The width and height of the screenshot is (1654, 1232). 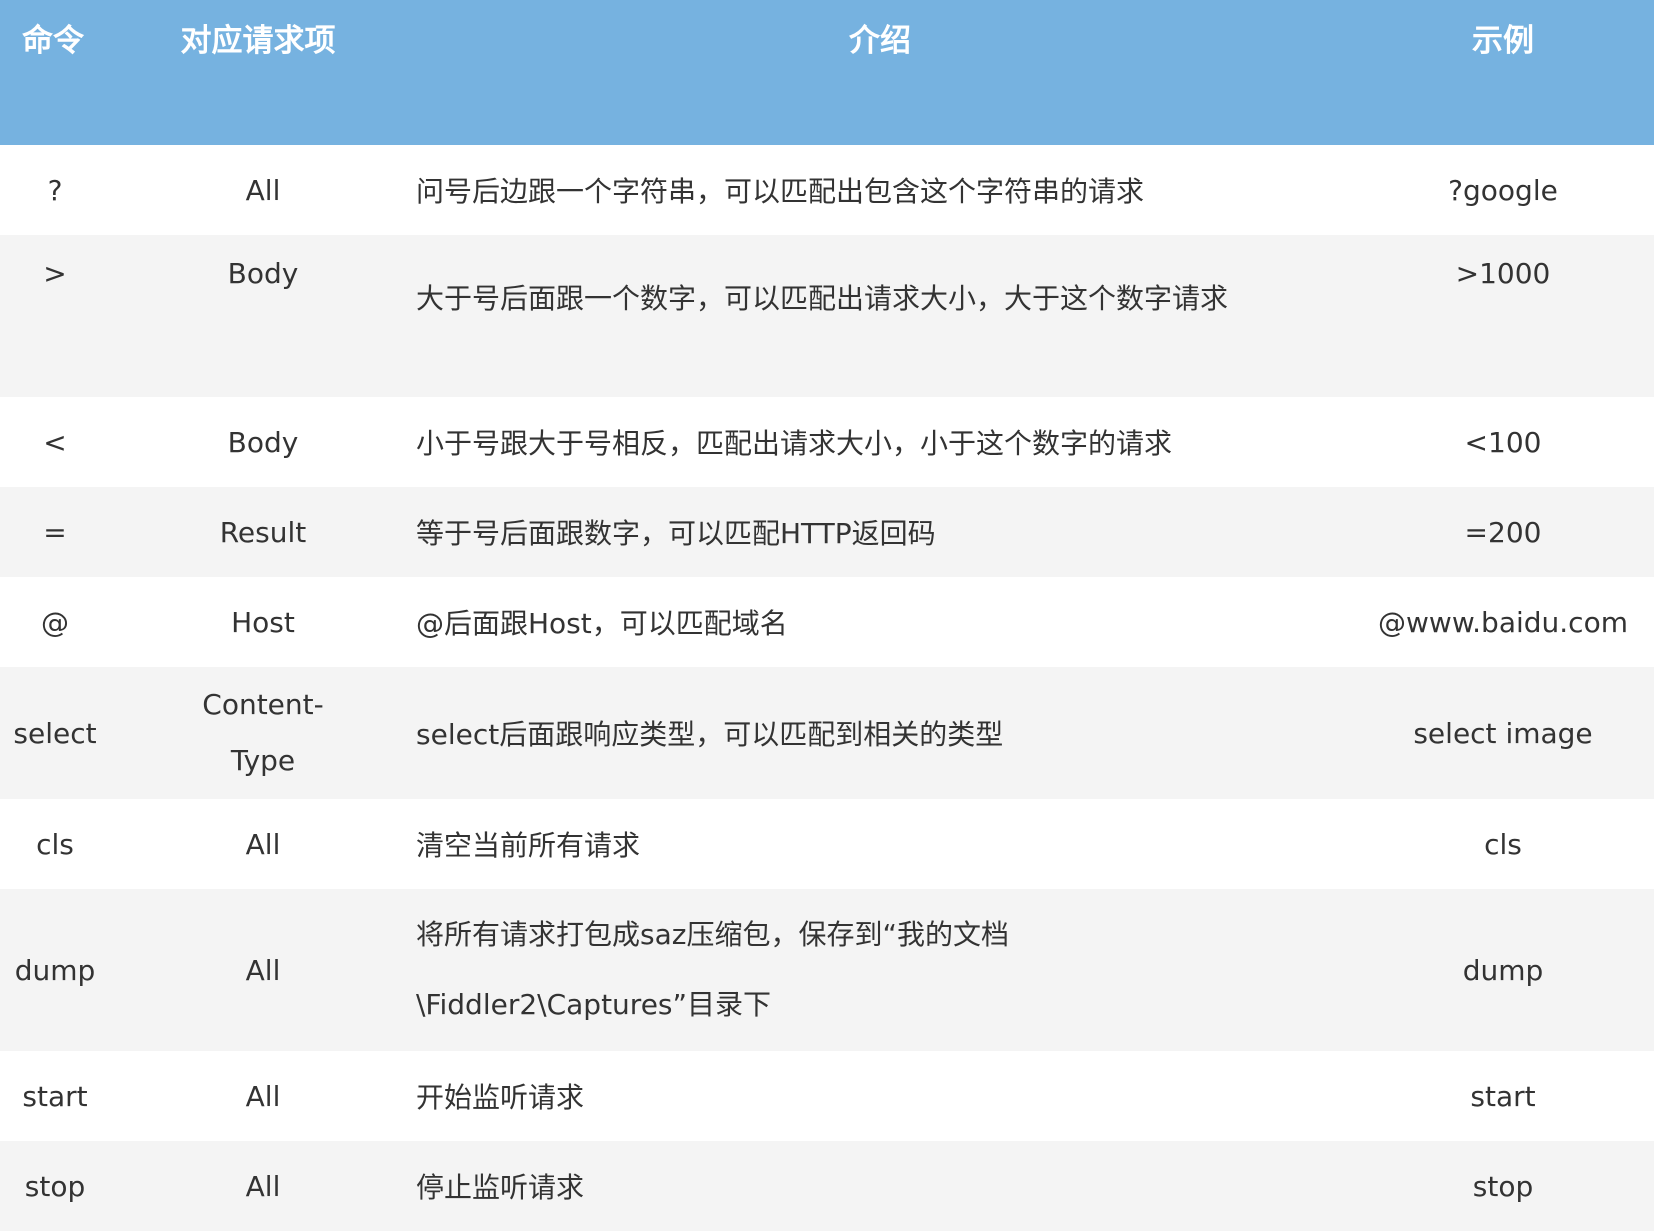 What do you see at coordinates (55, 844) in the screenshot?
I see `cell-command: cls` at bounding box center [55, 844].